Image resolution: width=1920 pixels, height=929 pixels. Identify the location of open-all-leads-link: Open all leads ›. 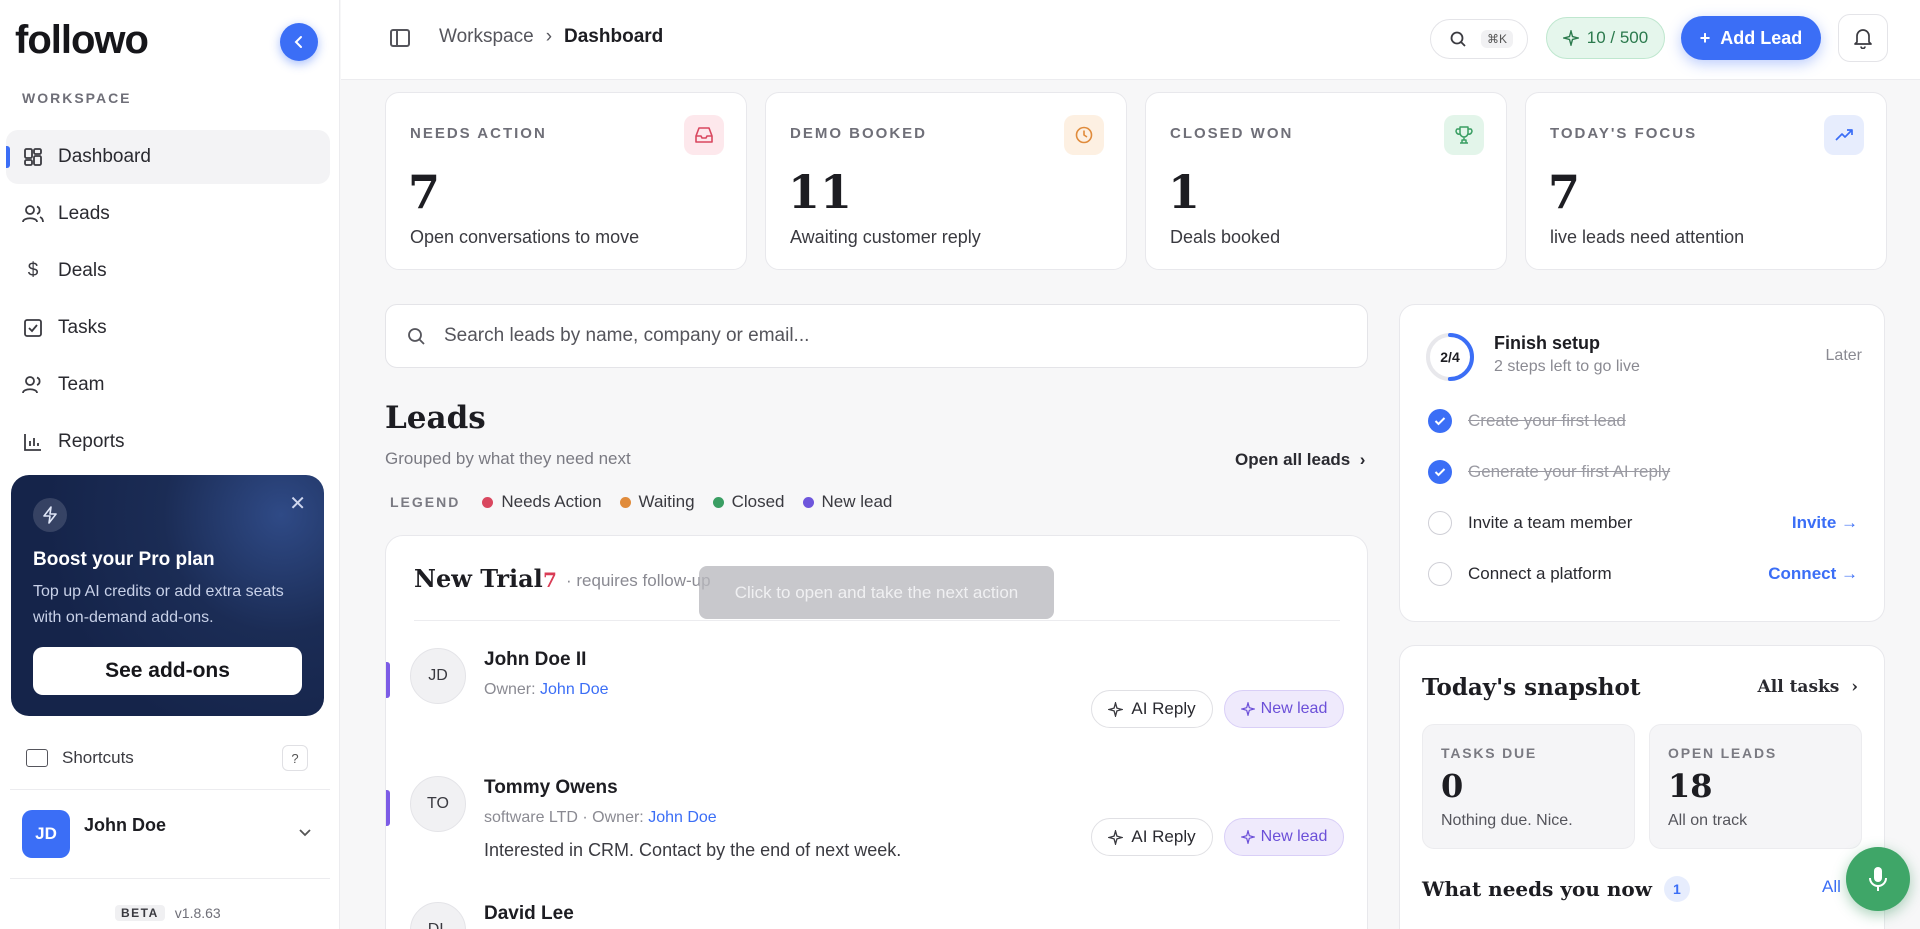
(1300, 460).